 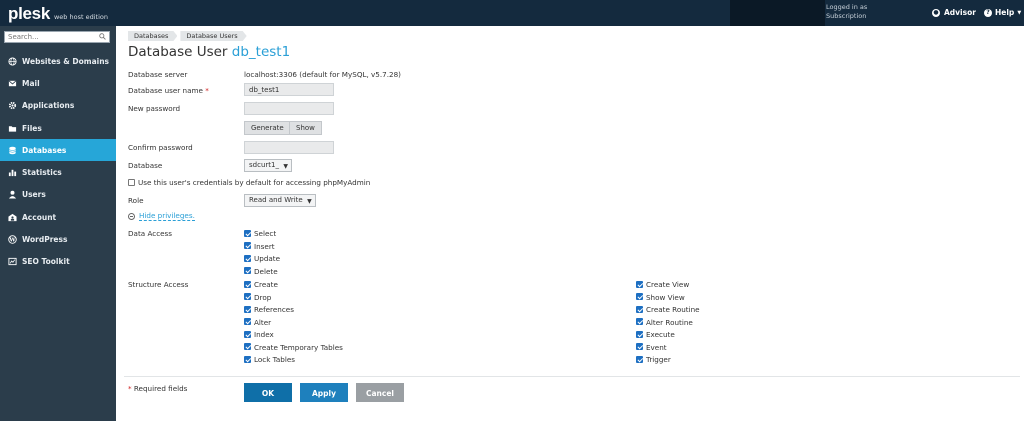 I want to click on advisor-button: ● Advisor, so click(x=954, y=12).